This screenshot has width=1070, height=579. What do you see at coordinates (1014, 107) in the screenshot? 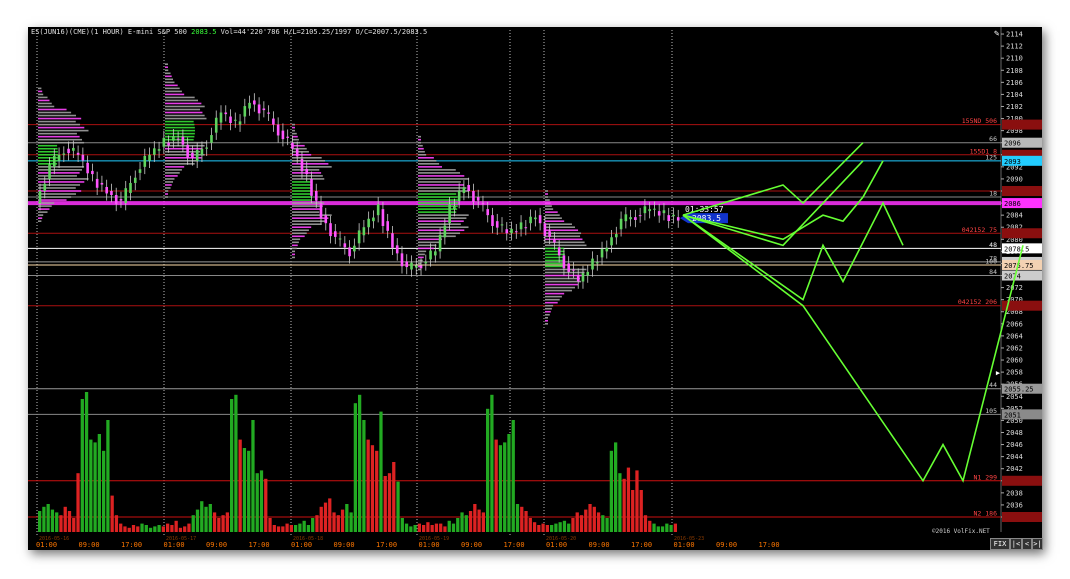
I see `price-tick-label: 2102` at bounding box center [1014, 107].